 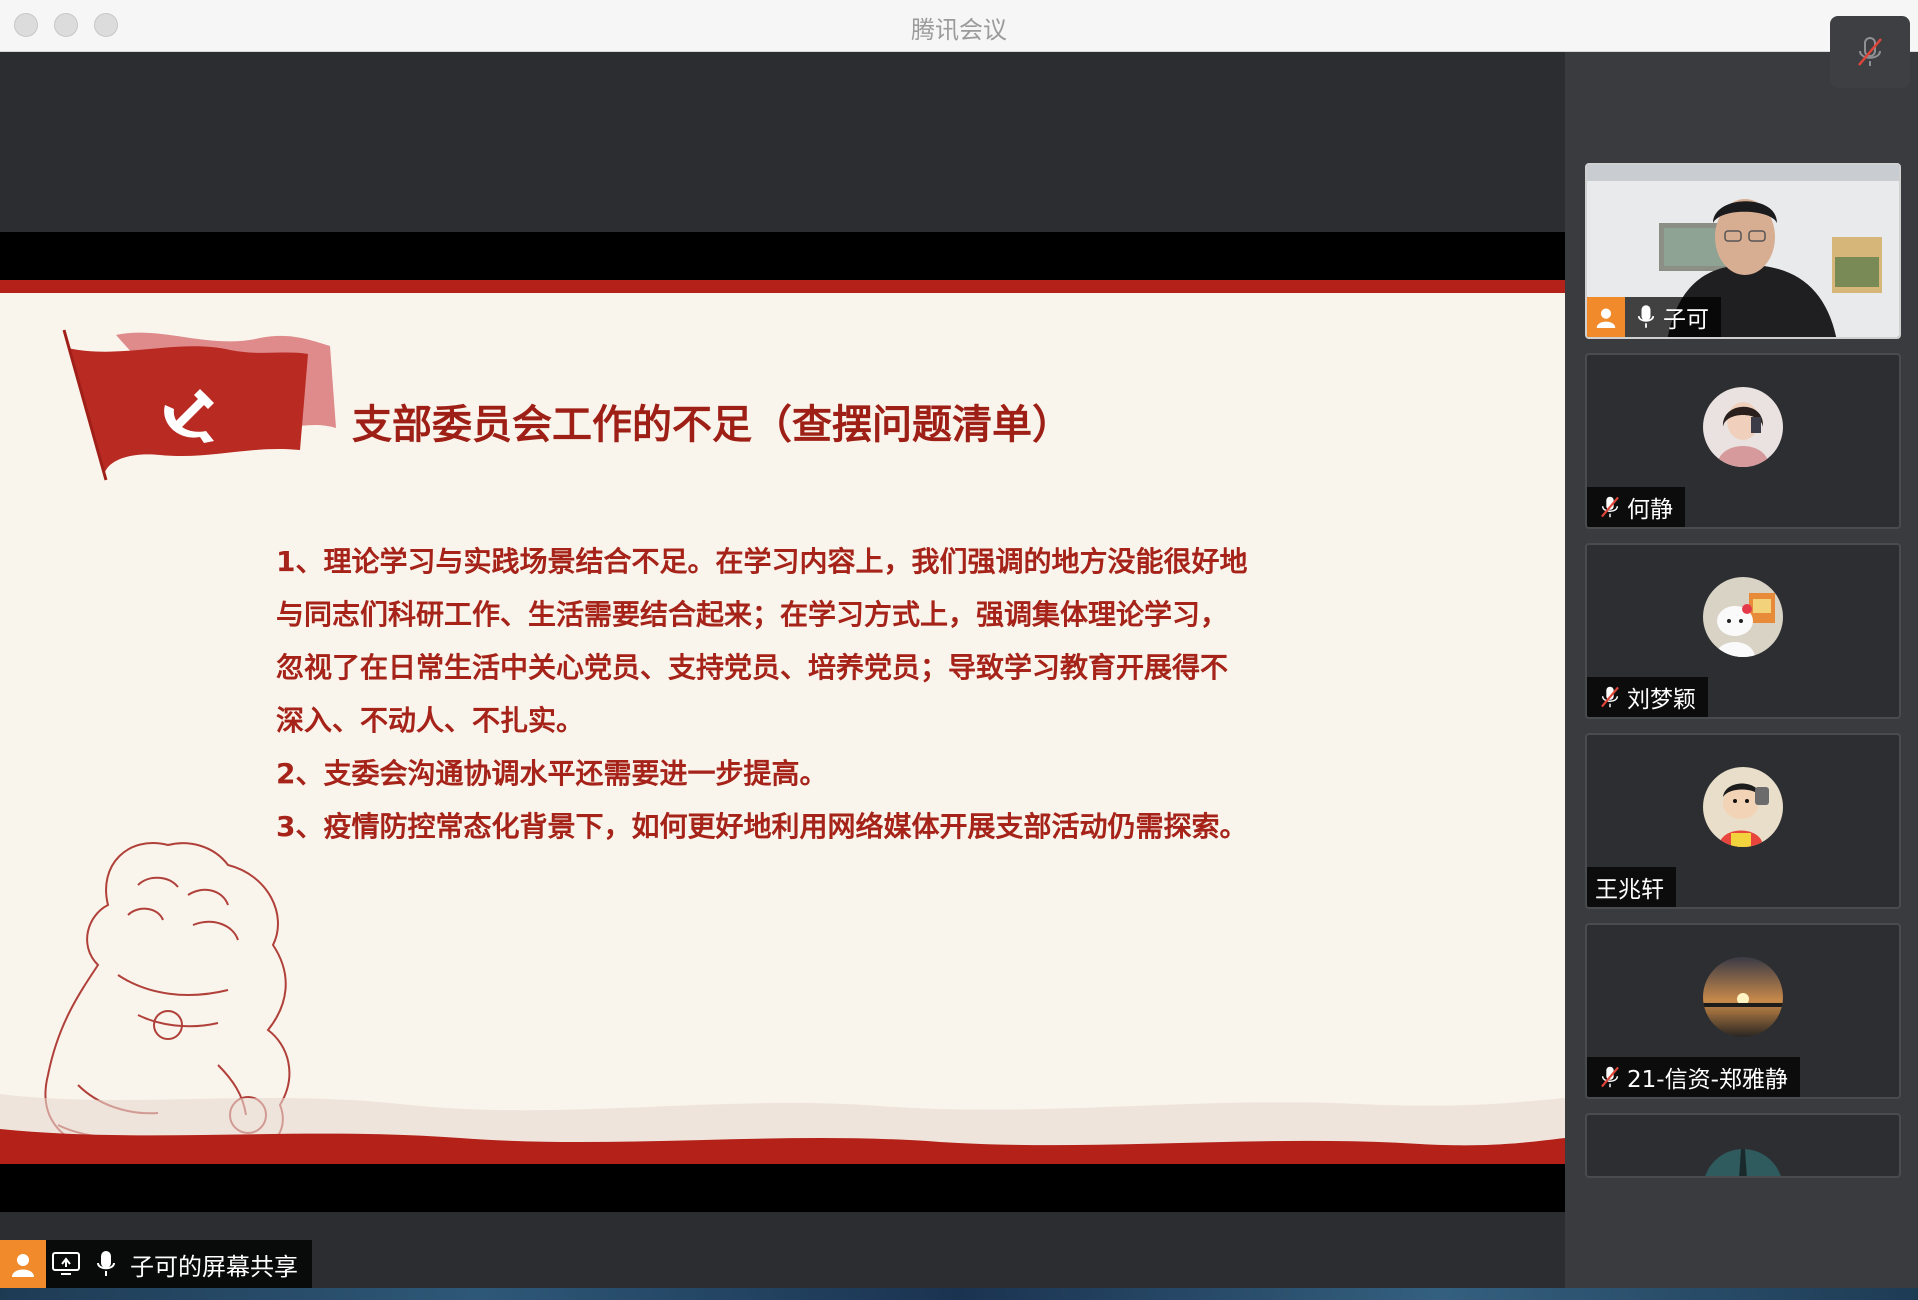 I want to click on letterbox-bottom, so click(x=782, y=1188).